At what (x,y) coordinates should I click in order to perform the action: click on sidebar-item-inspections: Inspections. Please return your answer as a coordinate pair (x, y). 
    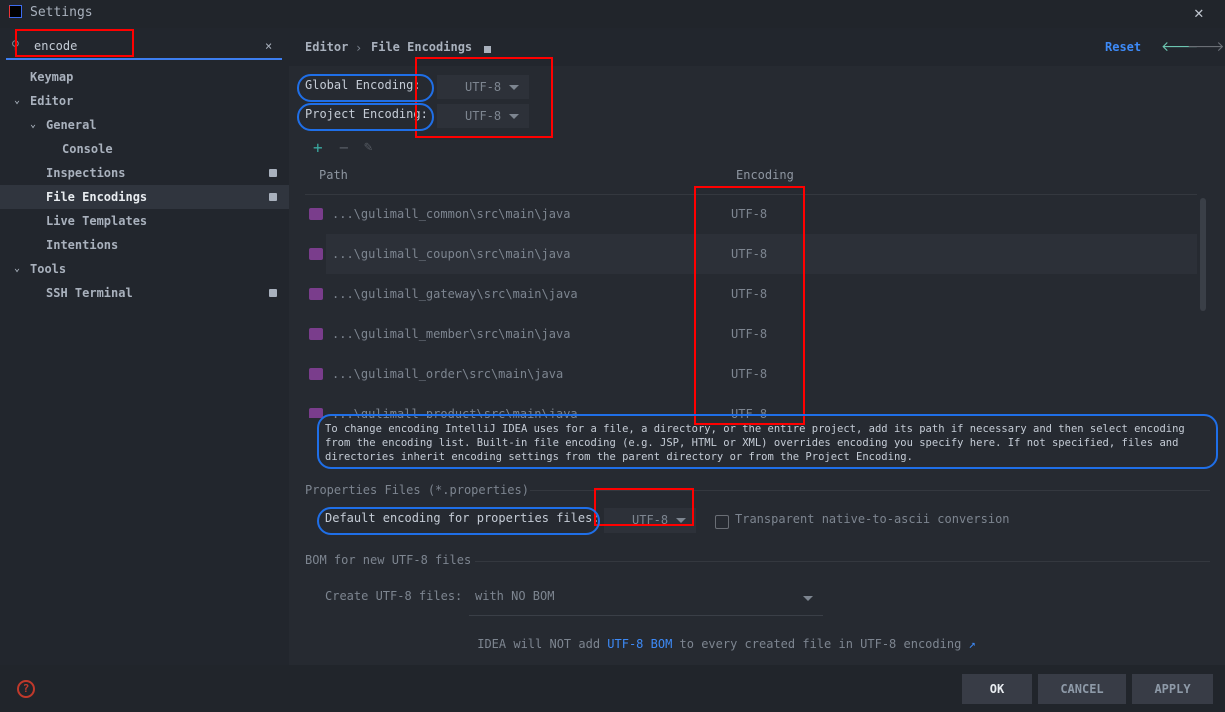
    Looking at the image, I should click on (144, 173).